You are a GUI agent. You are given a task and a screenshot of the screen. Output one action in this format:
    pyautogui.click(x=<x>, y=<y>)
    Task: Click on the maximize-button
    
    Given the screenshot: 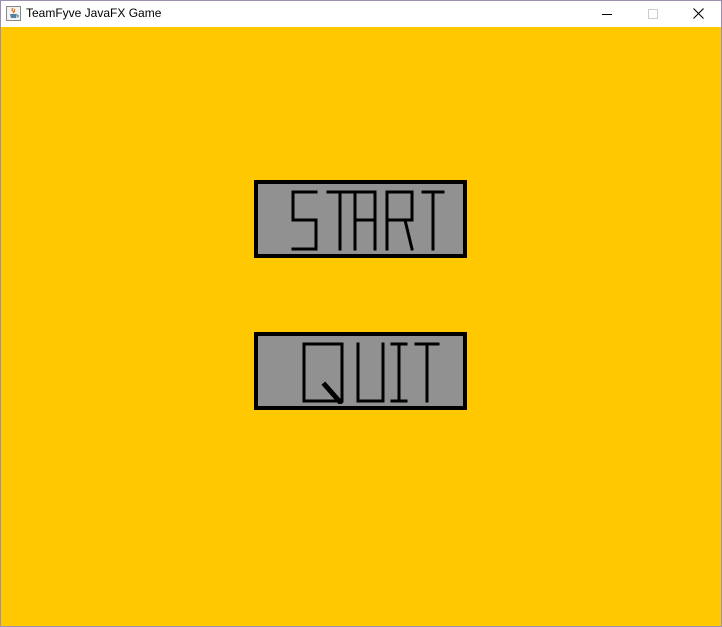 What is the action you would take?
    pyautogui.click(x=653, y=13)
    